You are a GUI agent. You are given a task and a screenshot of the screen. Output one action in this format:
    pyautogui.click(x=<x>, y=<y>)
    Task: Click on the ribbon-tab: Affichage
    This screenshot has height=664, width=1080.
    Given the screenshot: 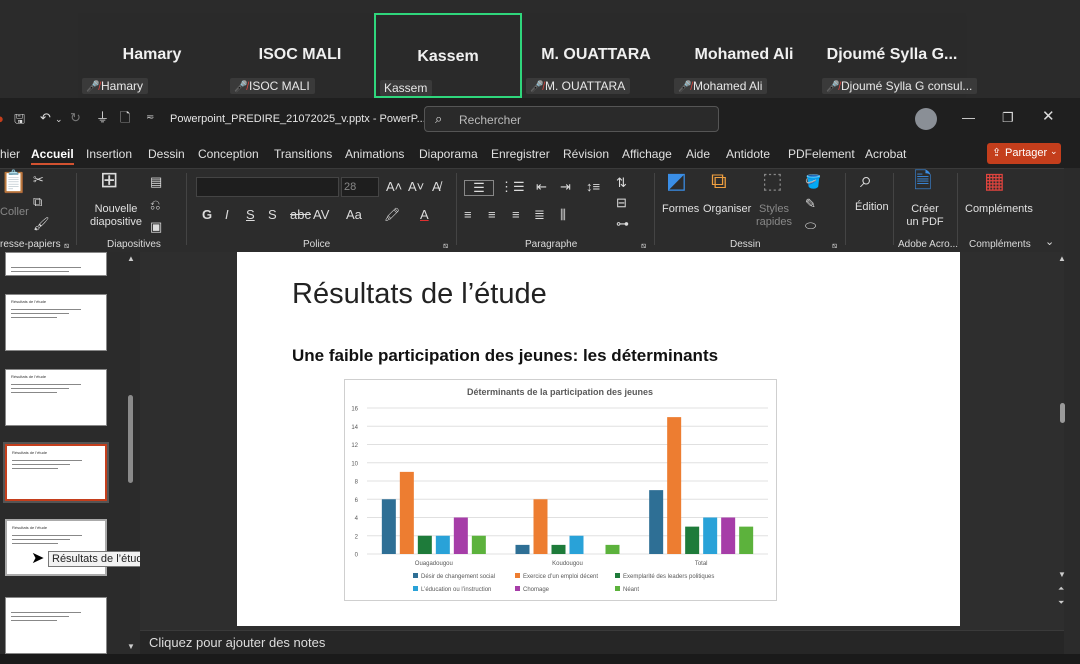 What is the action you would take?
    pyautogui.click(x=647, y=154)
    